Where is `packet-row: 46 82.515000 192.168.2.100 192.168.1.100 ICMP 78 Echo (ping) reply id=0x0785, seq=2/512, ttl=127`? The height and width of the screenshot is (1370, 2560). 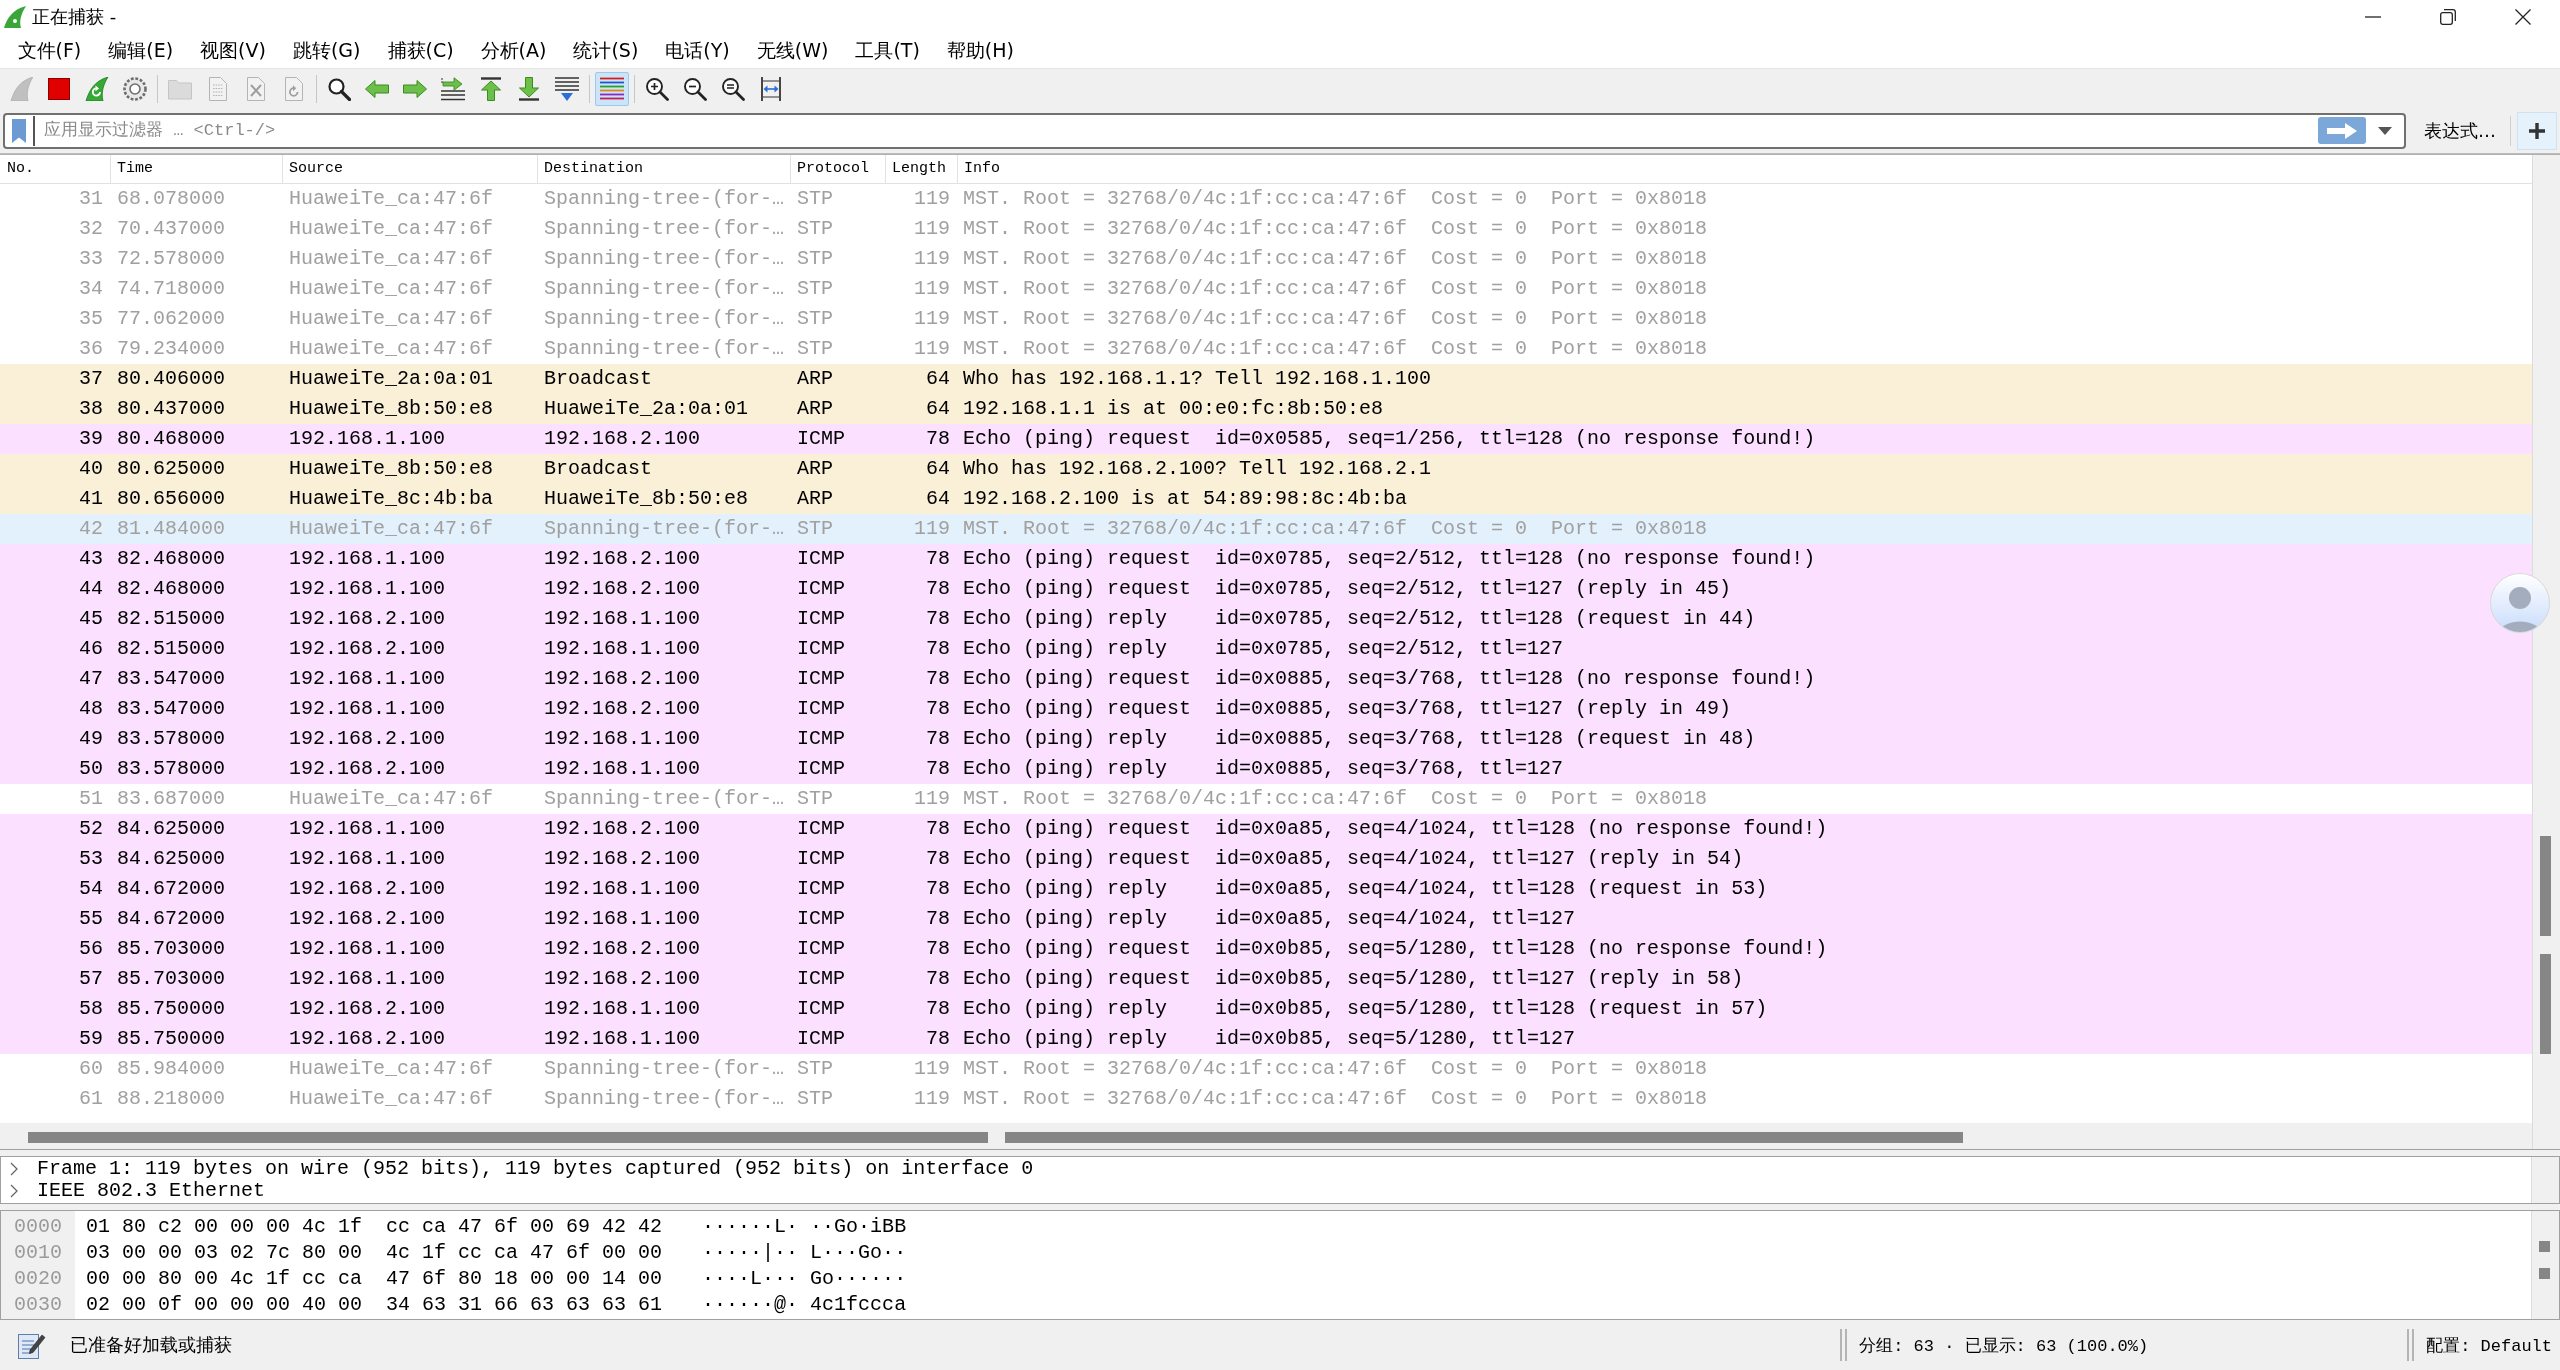
packet-row: 46 82.515000 192.168.2.100 192.168.1.100 ICMP 78 Echo (ping) reply id=0x0785, seq=2/512, ttl=127 is located at coordinates (1266, 649).